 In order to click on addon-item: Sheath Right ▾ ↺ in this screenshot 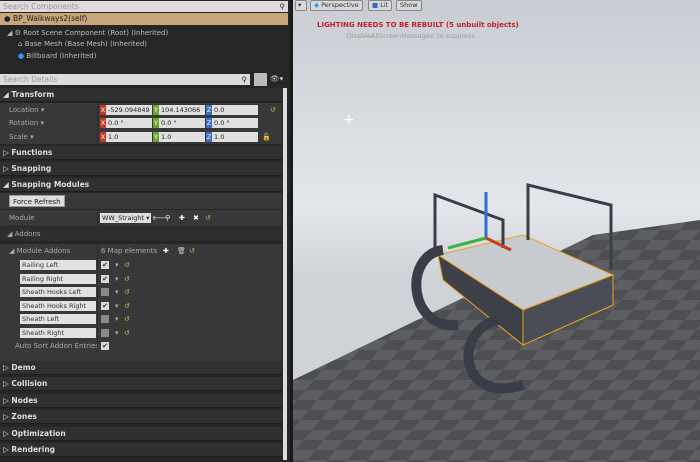, I will do `click(141, 332)`.